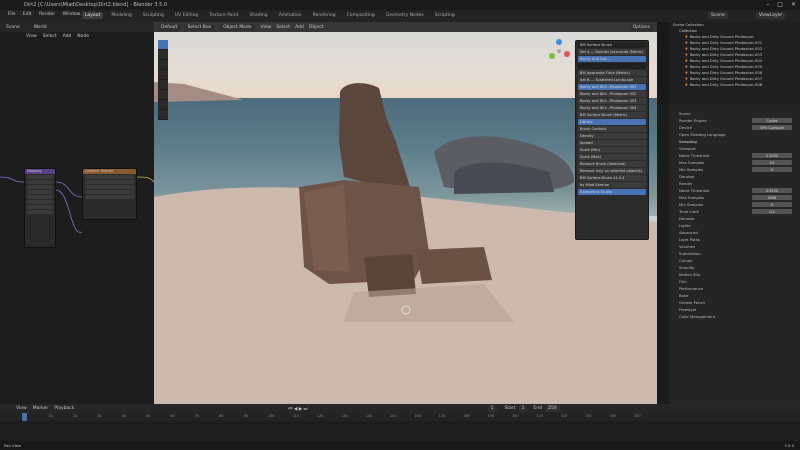  I want to click on section-denoise: Denoise, so click(734, 176).